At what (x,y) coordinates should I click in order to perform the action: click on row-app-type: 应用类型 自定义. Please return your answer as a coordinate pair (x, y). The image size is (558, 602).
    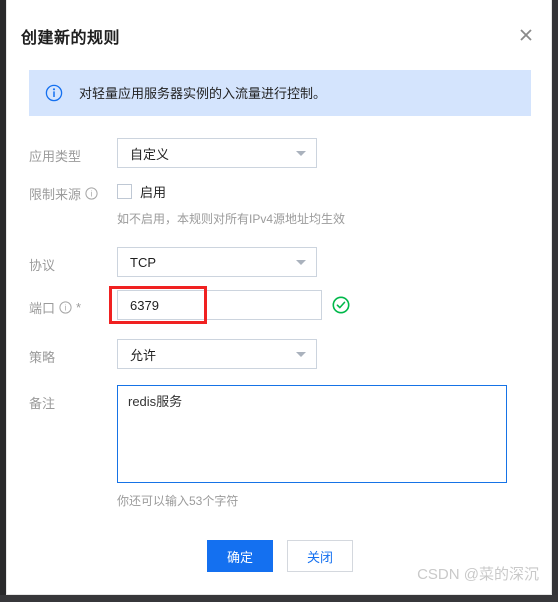
    Looking at the image, I should click on (279, 154).